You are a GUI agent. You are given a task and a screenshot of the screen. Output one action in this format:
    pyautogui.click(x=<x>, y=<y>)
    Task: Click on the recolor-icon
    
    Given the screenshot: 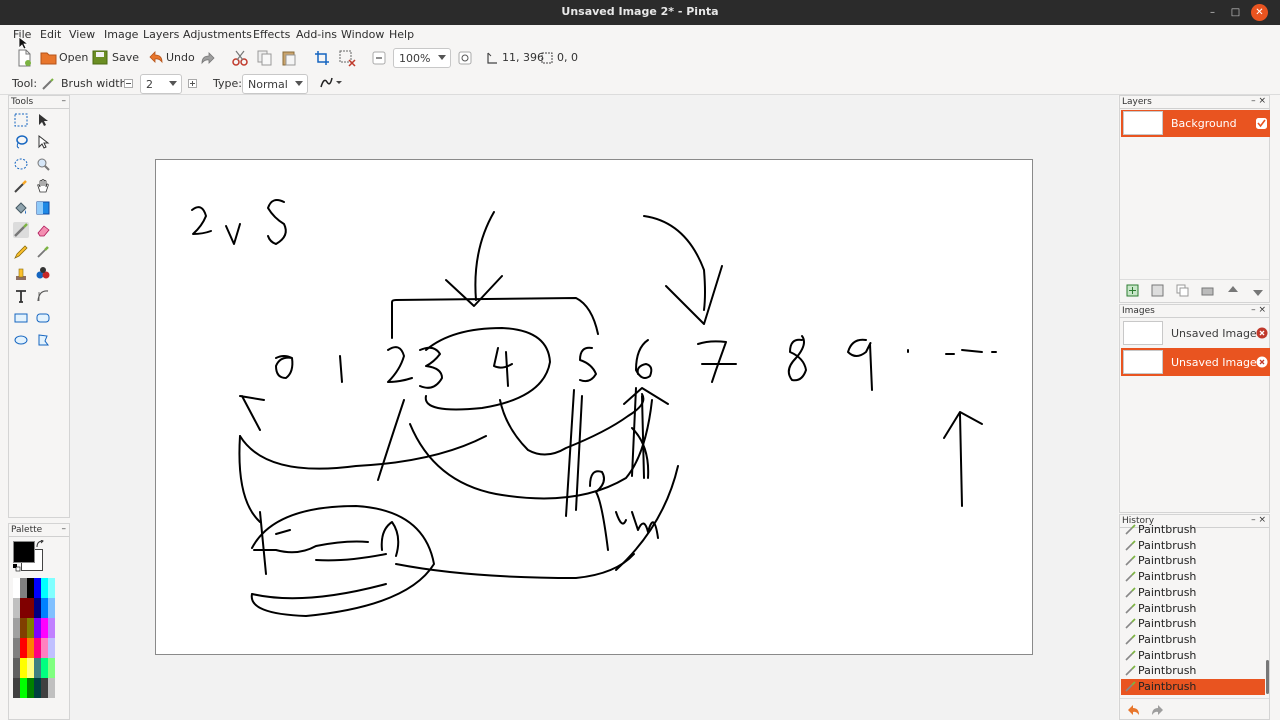 What is the action you would take?
    pyautogui.click(x=43, y=274)
    